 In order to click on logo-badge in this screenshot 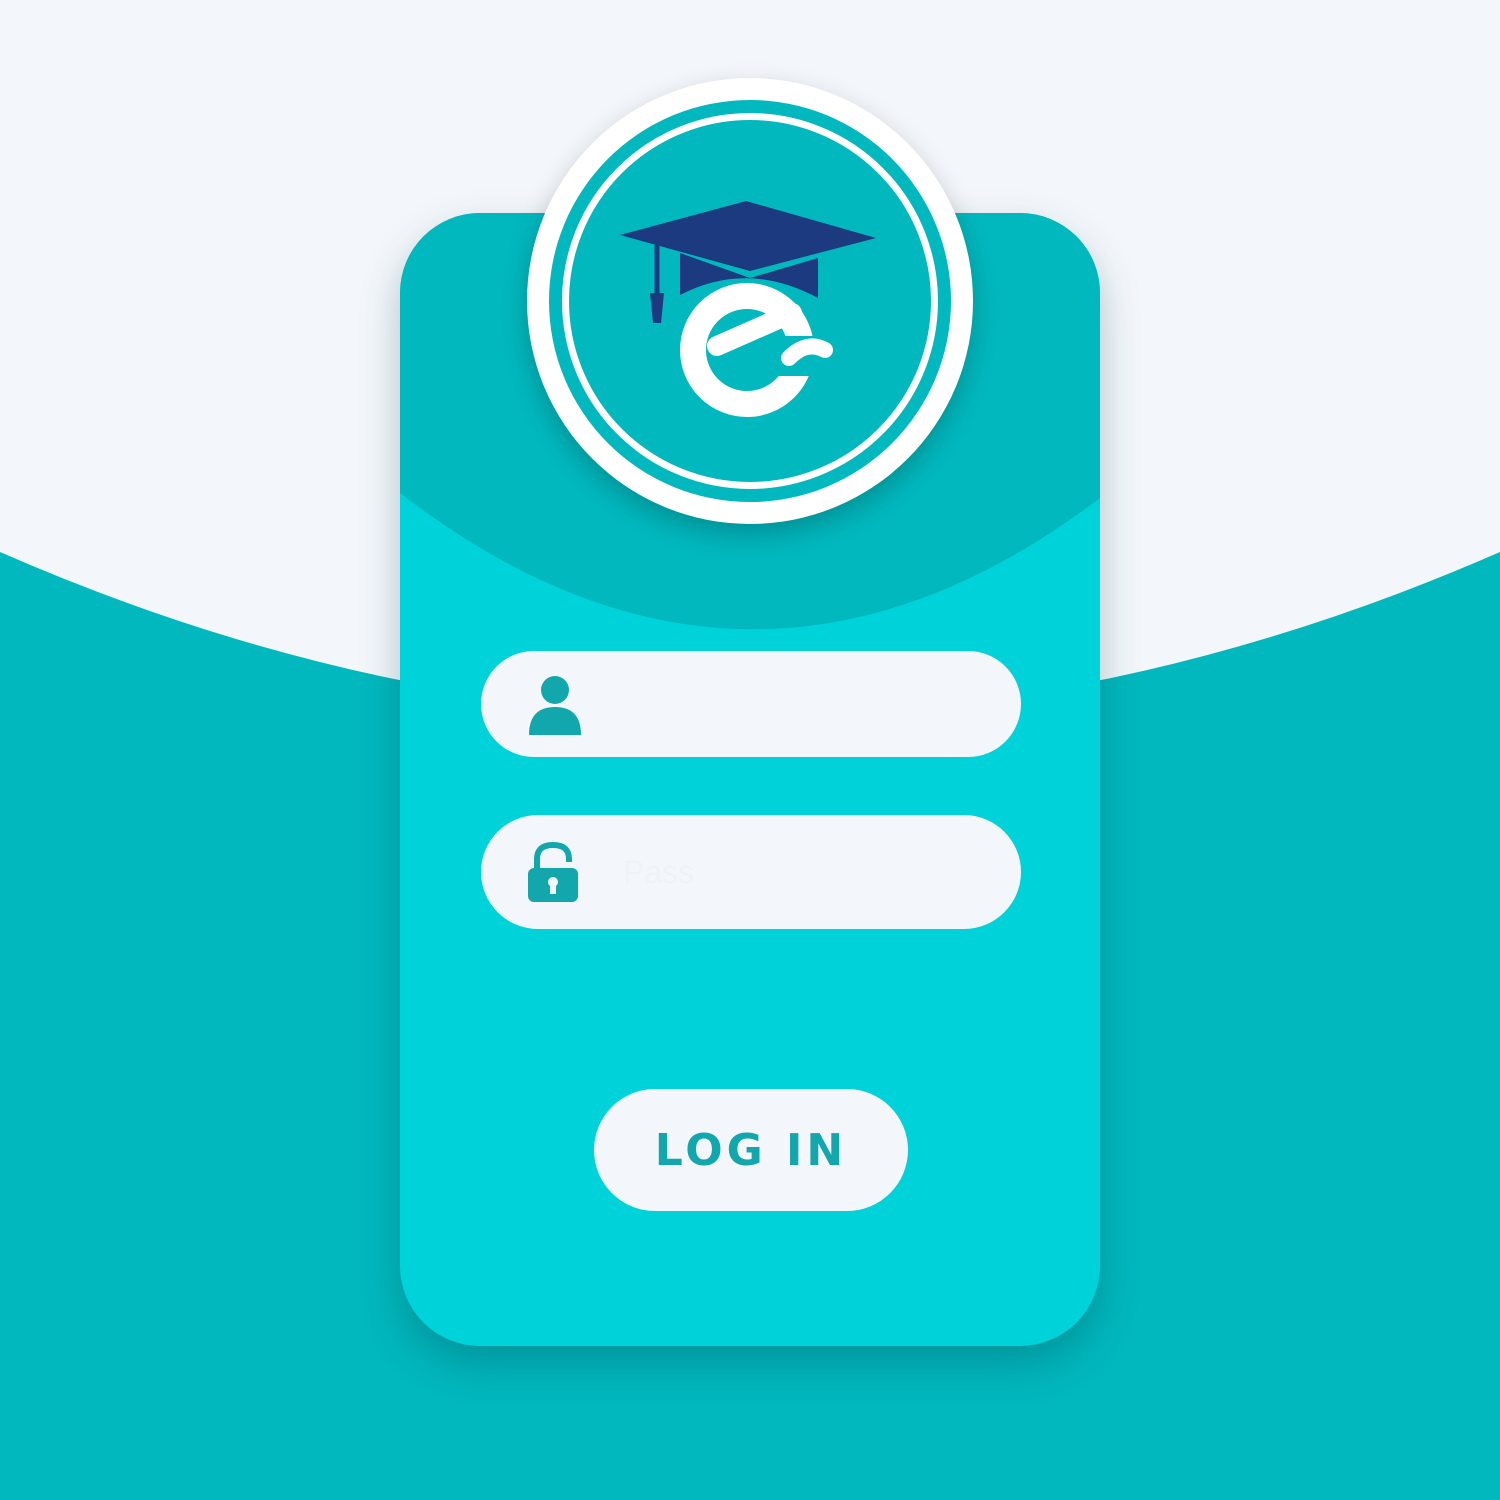, I will do `click(750, 301)`.